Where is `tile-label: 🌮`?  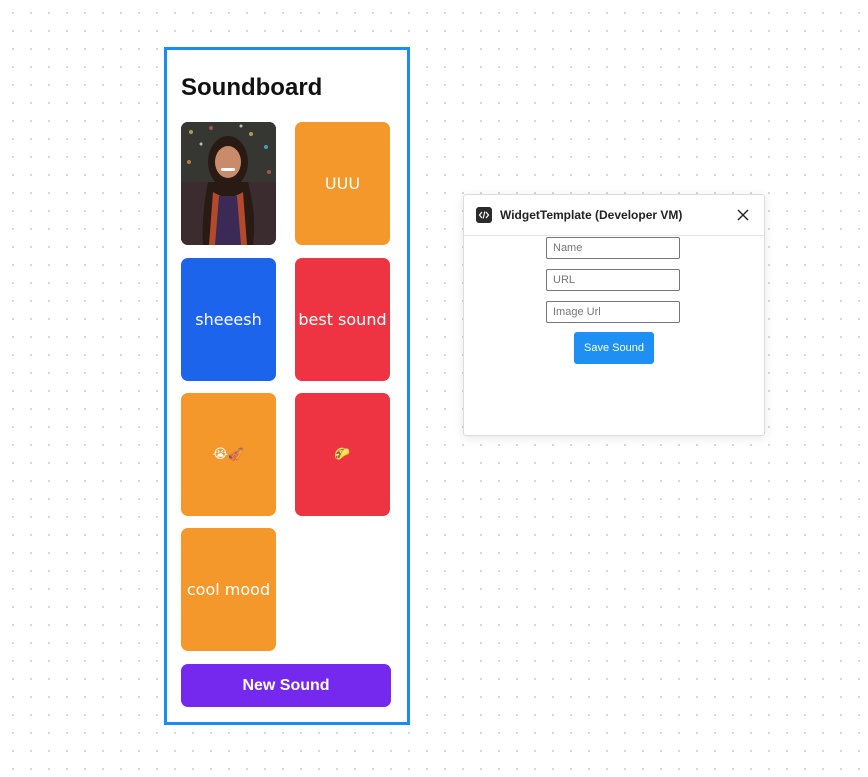
tile-label: 🌮 is located at coordinates (342, 454).